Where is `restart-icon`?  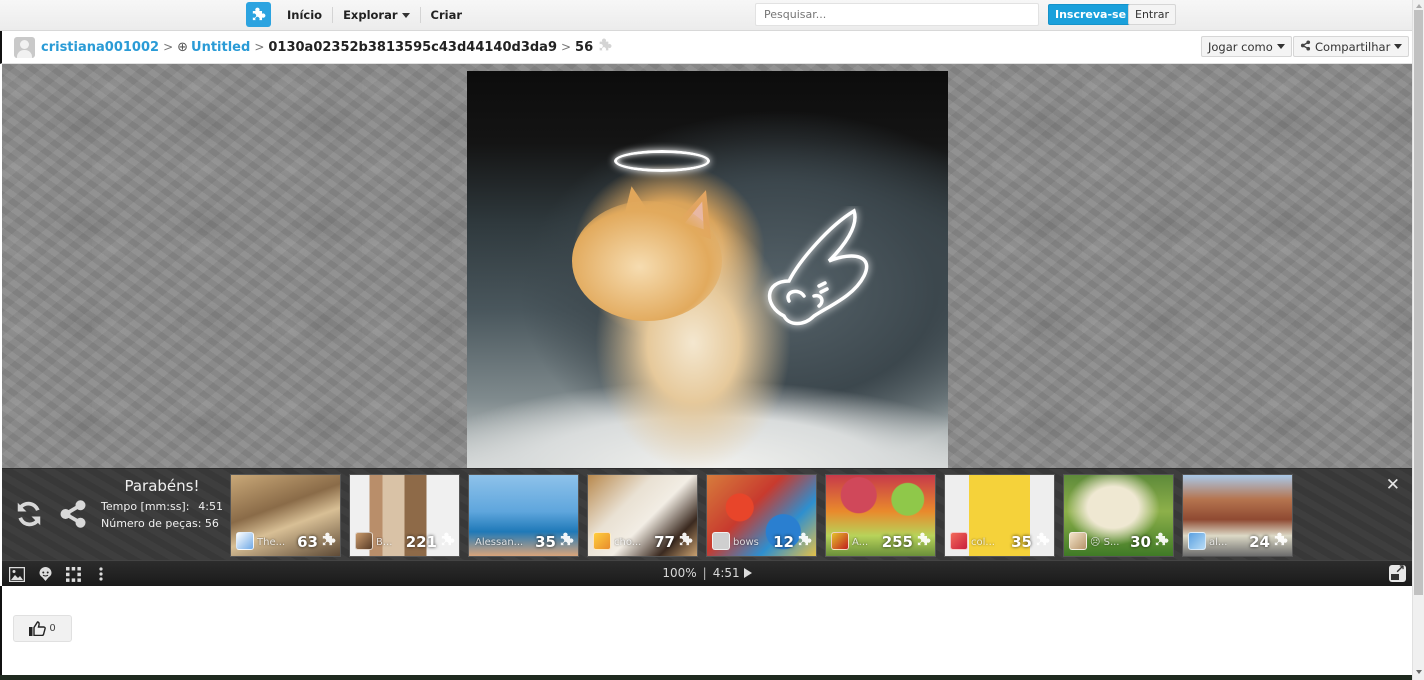
restart-icon is located at coordinates (29, 516).